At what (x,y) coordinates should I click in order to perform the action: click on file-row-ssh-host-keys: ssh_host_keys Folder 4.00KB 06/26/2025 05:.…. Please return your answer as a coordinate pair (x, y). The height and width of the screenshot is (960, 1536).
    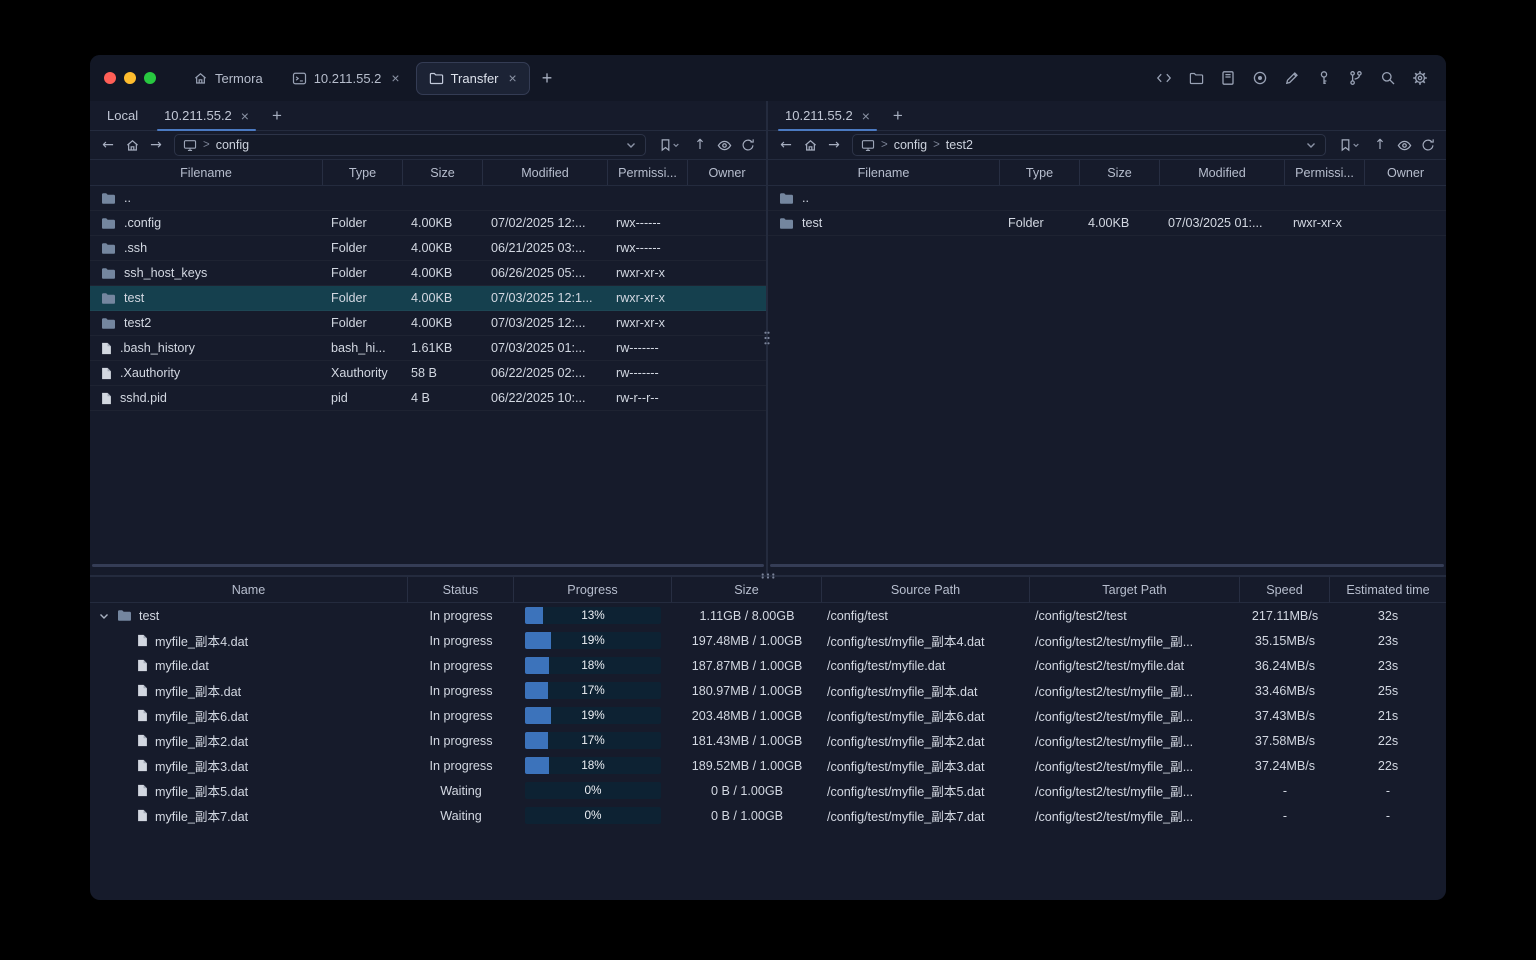
    Looking at the image, I should click on (428, 273).